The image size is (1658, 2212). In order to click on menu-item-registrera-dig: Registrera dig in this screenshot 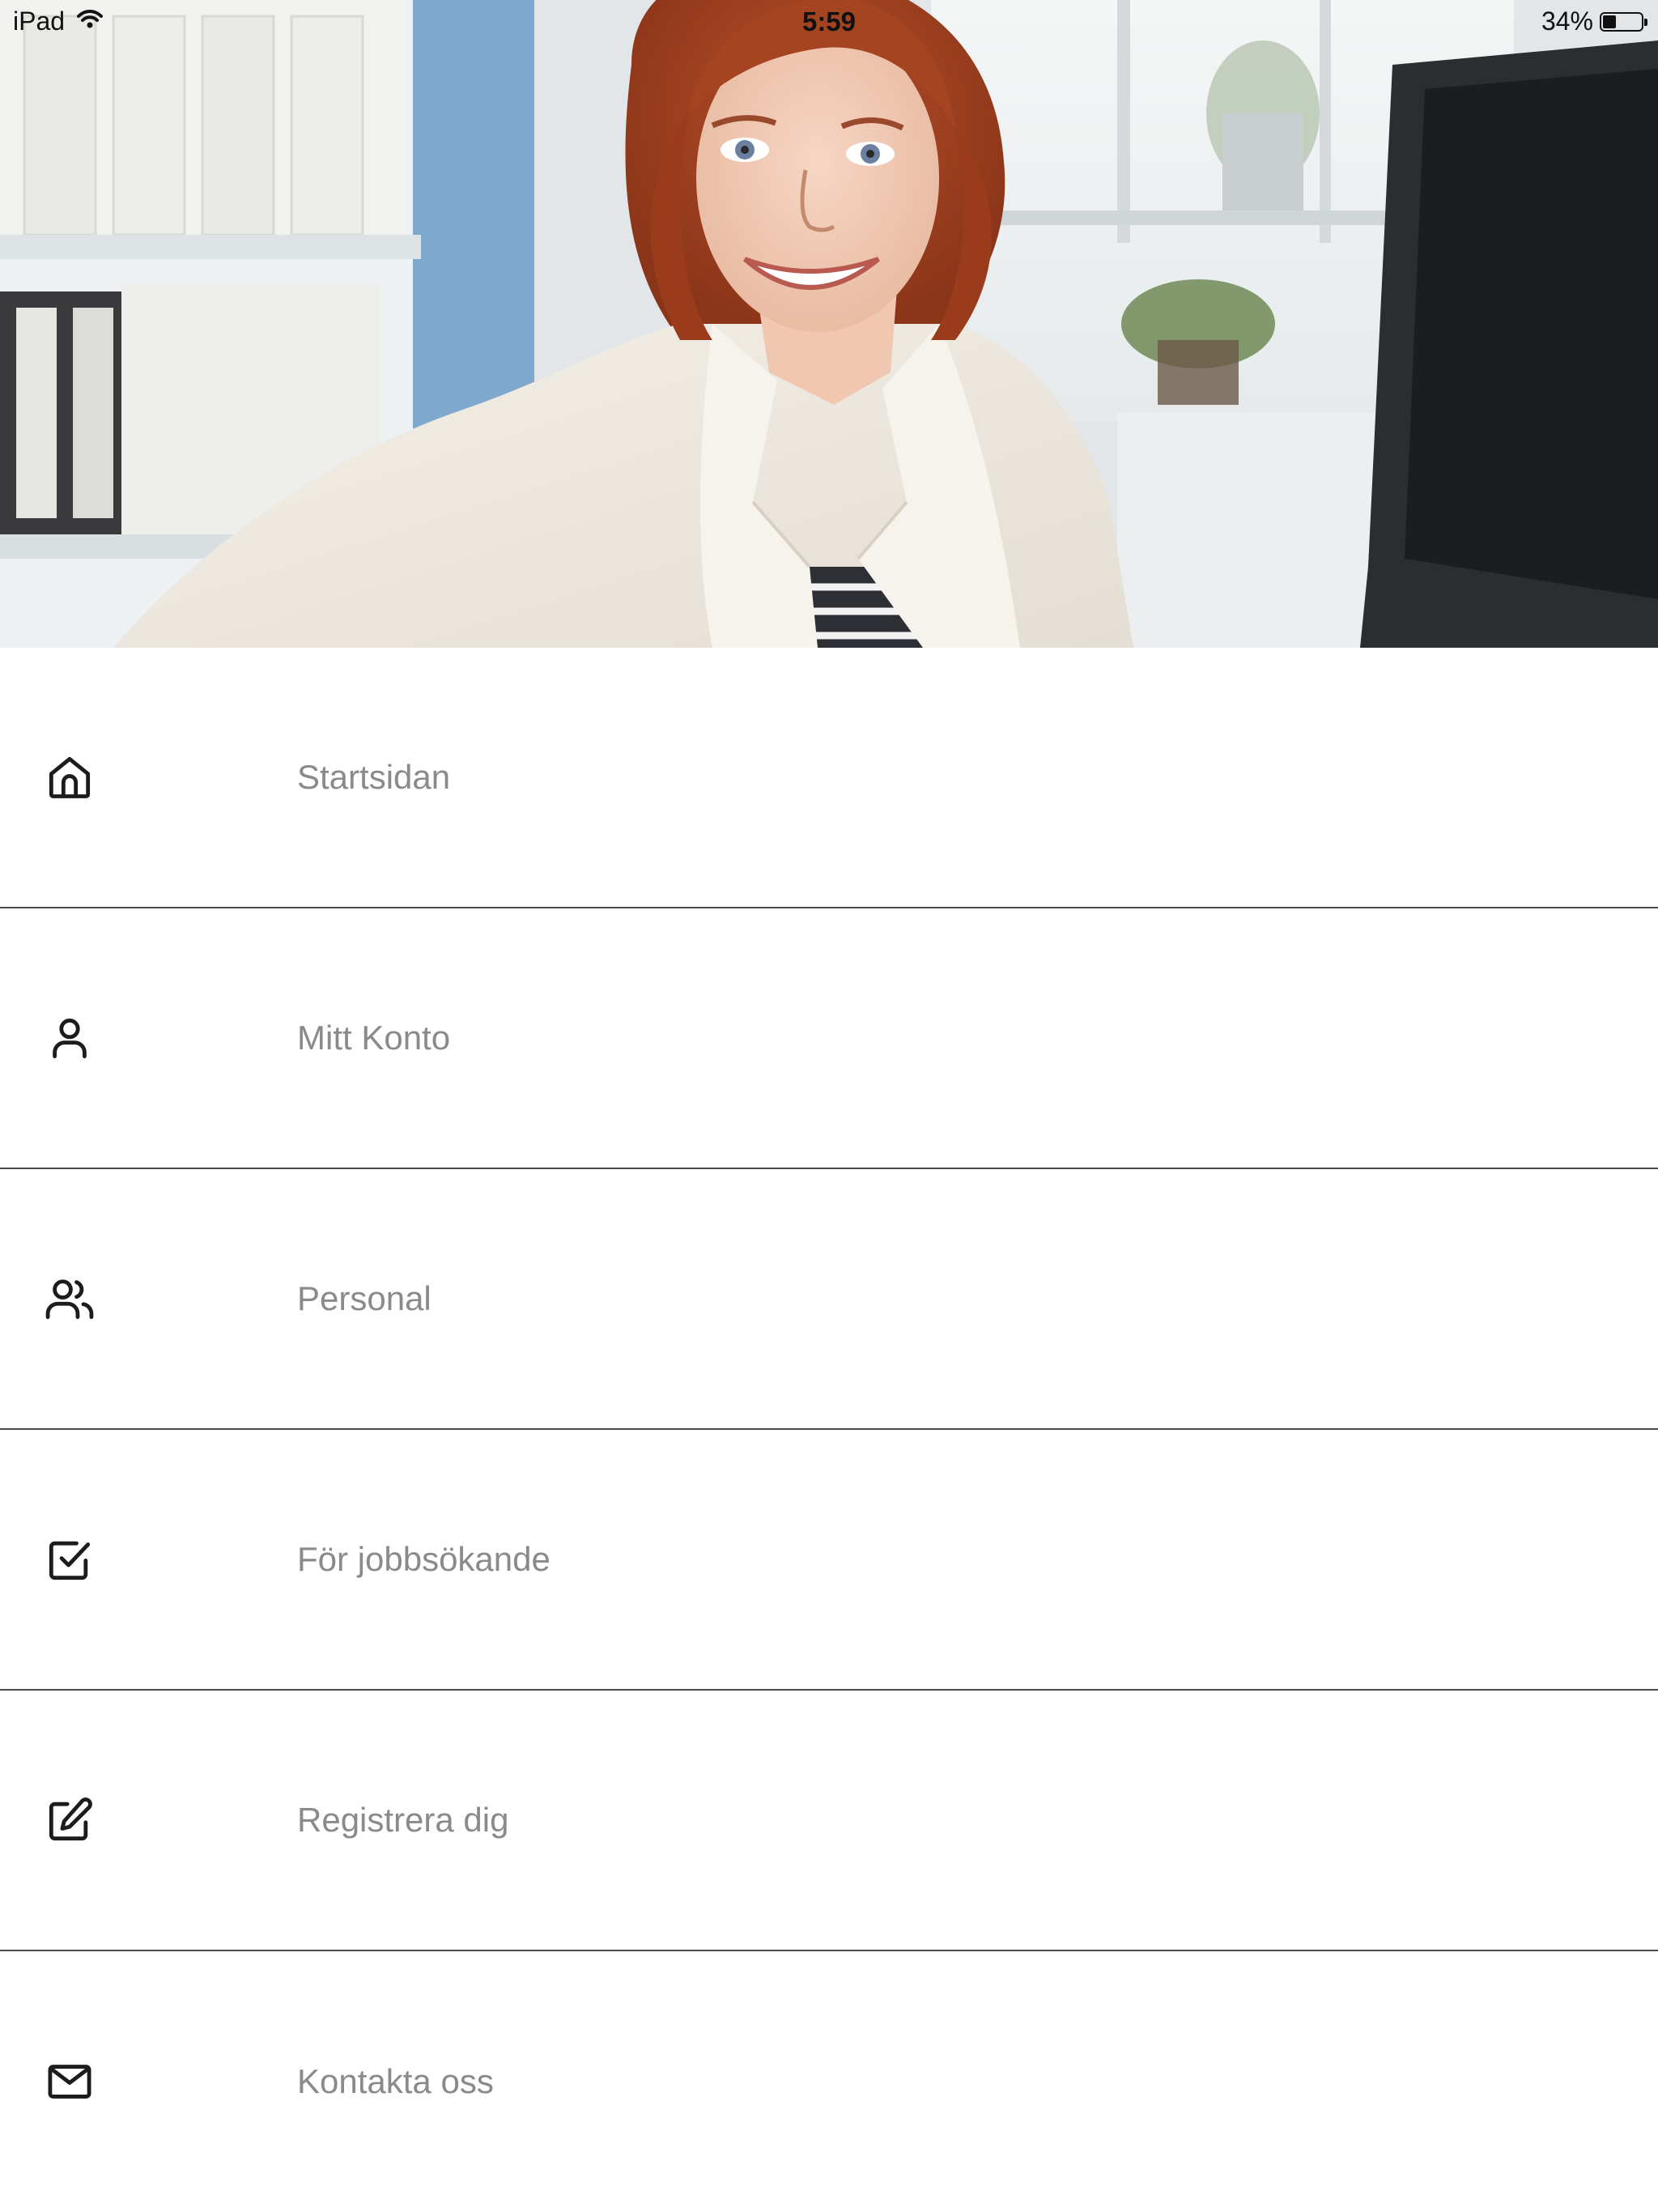, I will do `click(829, 1821)`.